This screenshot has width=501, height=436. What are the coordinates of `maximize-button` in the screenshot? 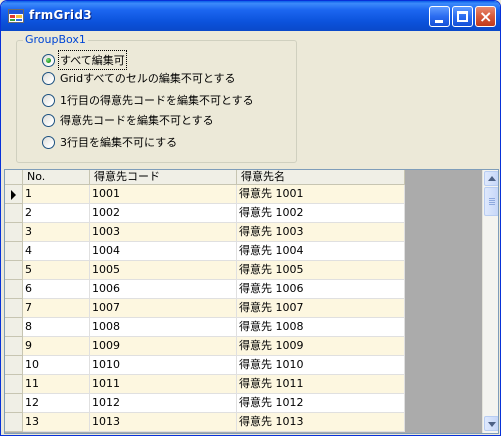 It's located at (462, 16).